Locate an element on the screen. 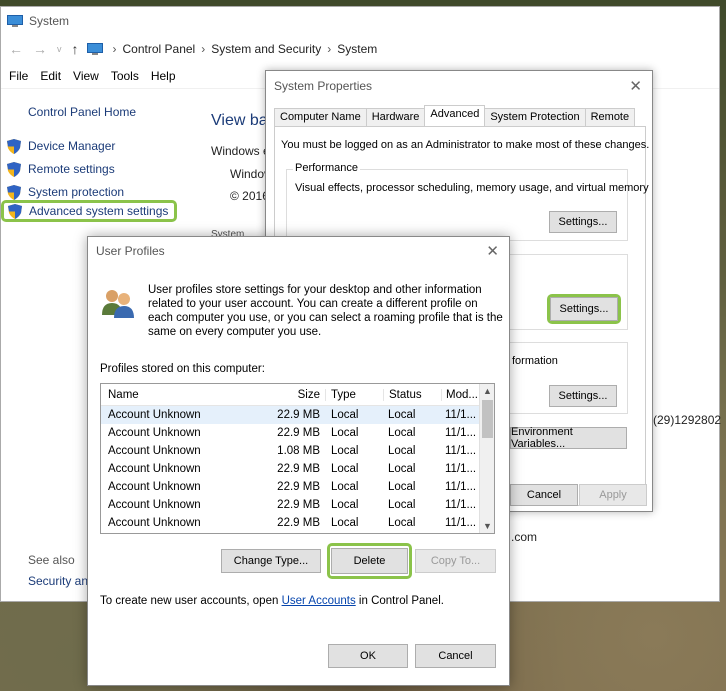 This screenshot has width=726, height=691. window-title: System is located at coordinates (49, 21).